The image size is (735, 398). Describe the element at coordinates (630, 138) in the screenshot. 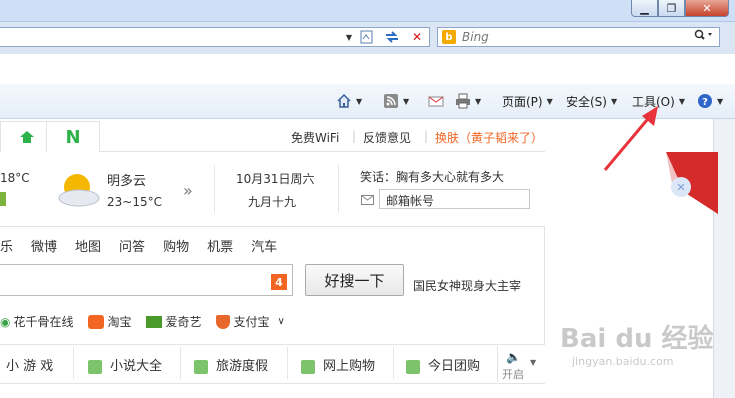

I see `annotation-arrow` at that location.